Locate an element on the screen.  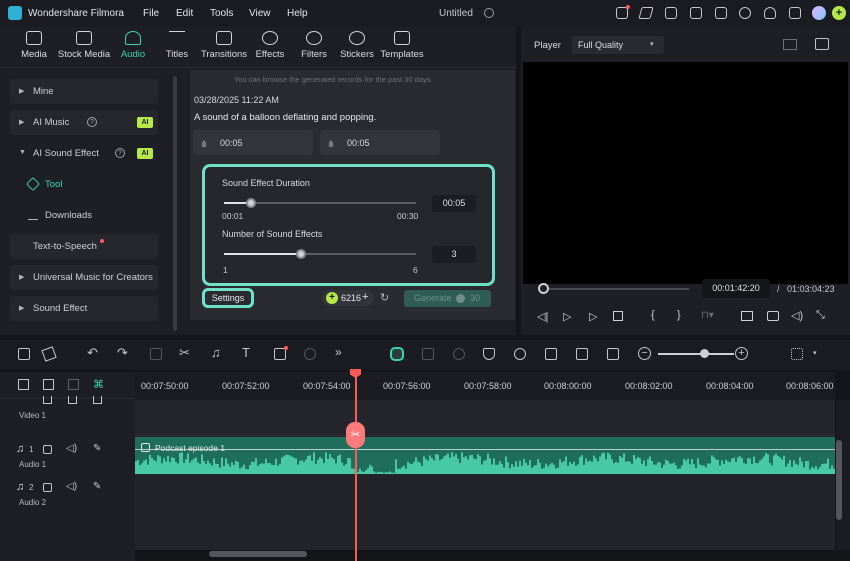
color-icon is located at coordinates (310, 354).